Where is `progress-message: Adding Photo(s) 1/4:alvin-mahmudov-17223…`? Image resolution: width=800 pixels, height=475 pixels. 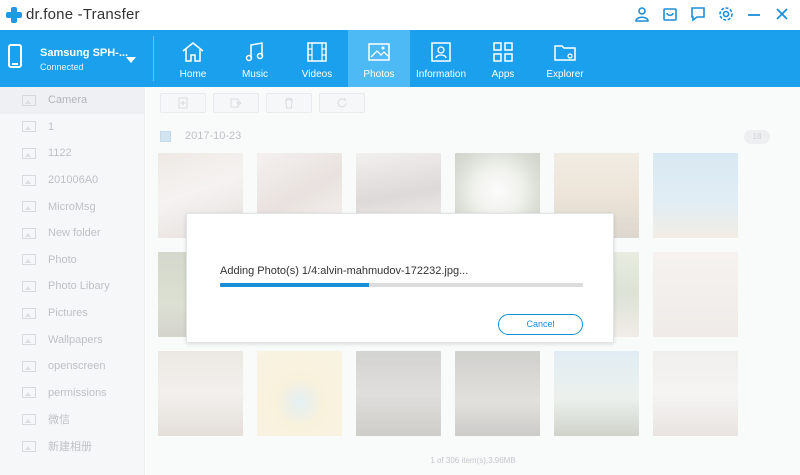
progress-message: Adding Photo(s) 1/4:alvin-mahmudov-17223… is located at coordinates (344, 271).